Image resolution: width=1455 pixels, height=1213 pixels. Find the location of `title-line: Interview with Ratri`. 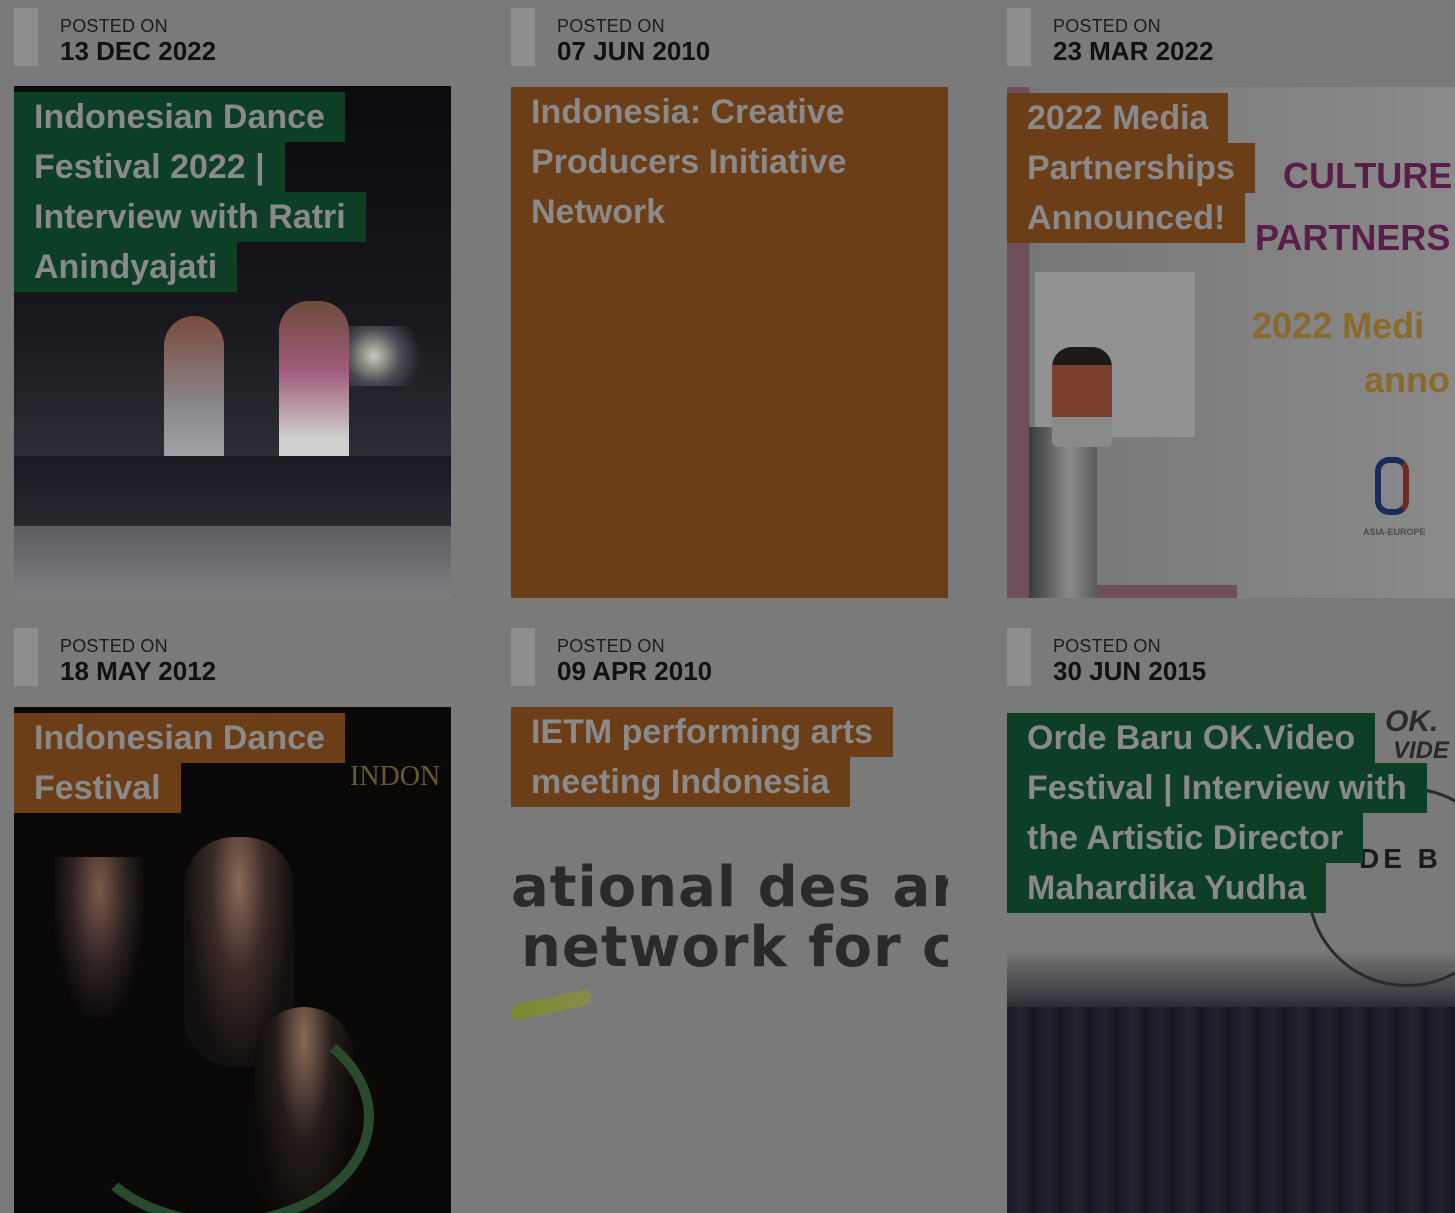

title-line: Interview with Ratri is located at coordinates (190, 217).